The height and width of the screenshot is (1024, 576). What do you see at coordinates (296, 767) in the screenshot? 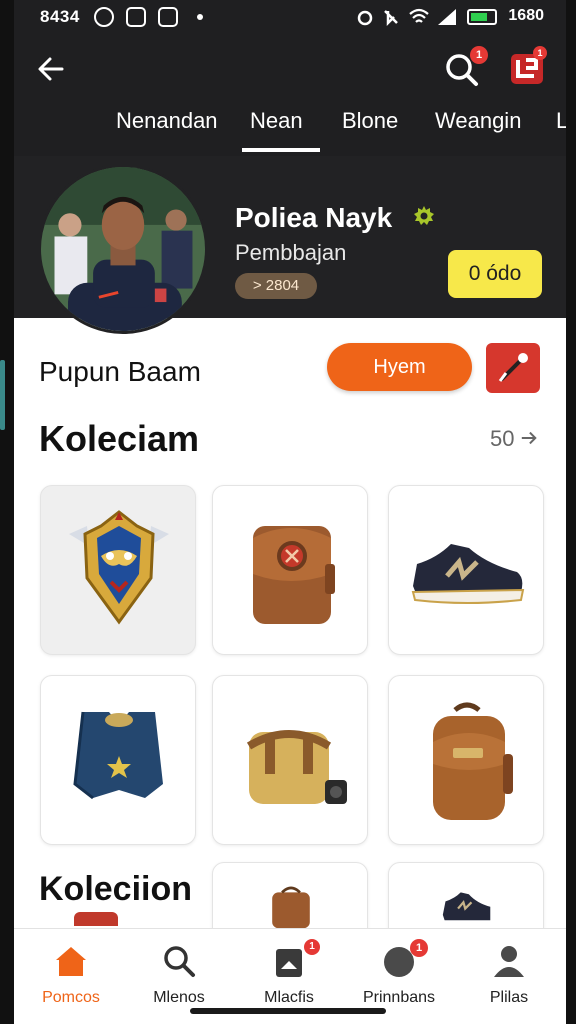
I see `camera-bag-icon` at bounding box center [296, 767].